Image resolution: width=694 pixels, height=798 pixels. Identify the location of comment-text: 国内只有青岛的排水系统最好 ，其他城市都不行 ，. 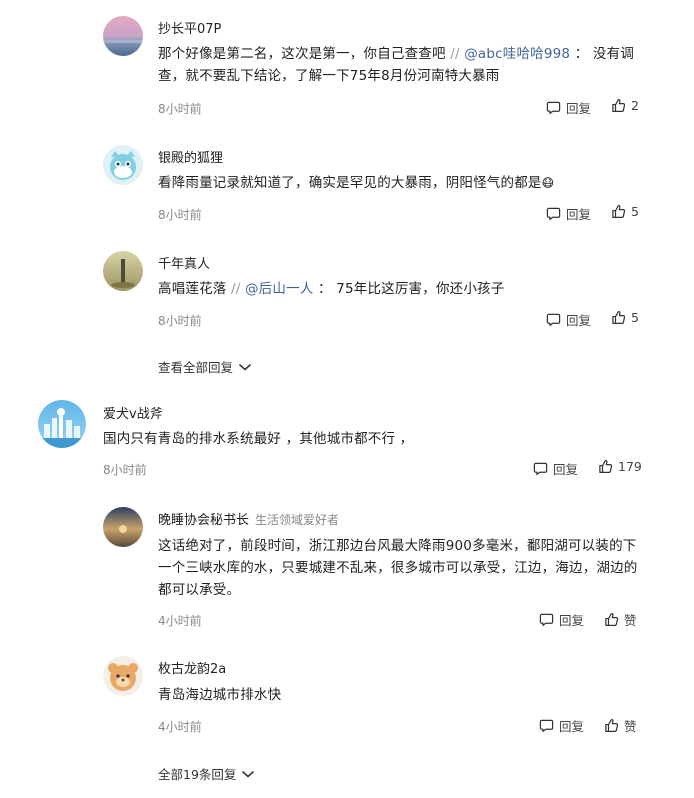
(258, 439).